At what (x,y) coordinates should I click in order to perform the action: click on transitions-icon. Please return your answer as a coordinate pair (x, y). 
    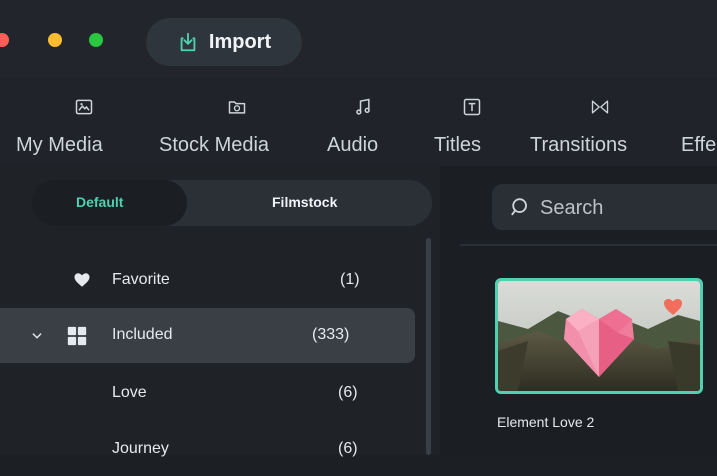
    Looking at the image, I should click on (600, 107).